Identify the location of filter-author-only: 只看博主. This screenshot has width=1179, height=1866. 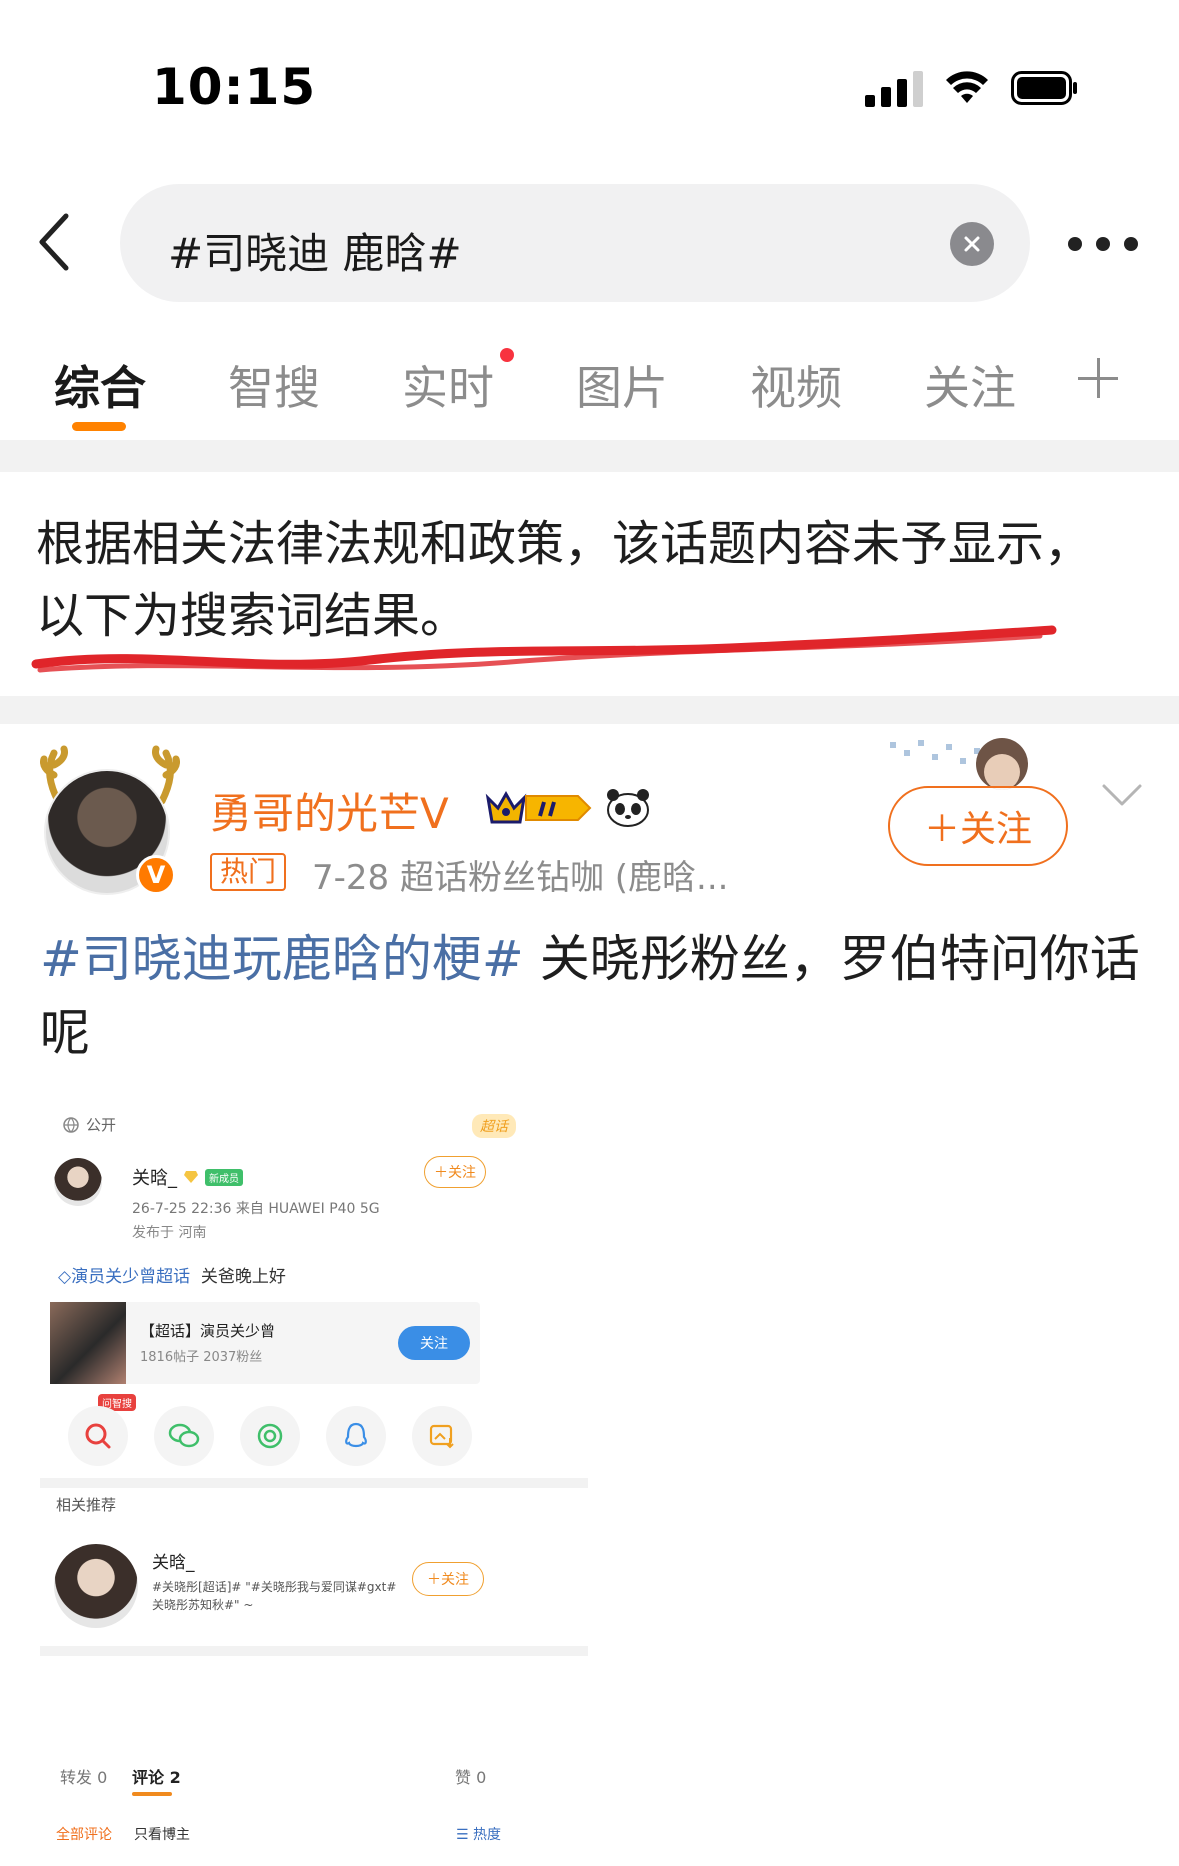
(162, 1833).